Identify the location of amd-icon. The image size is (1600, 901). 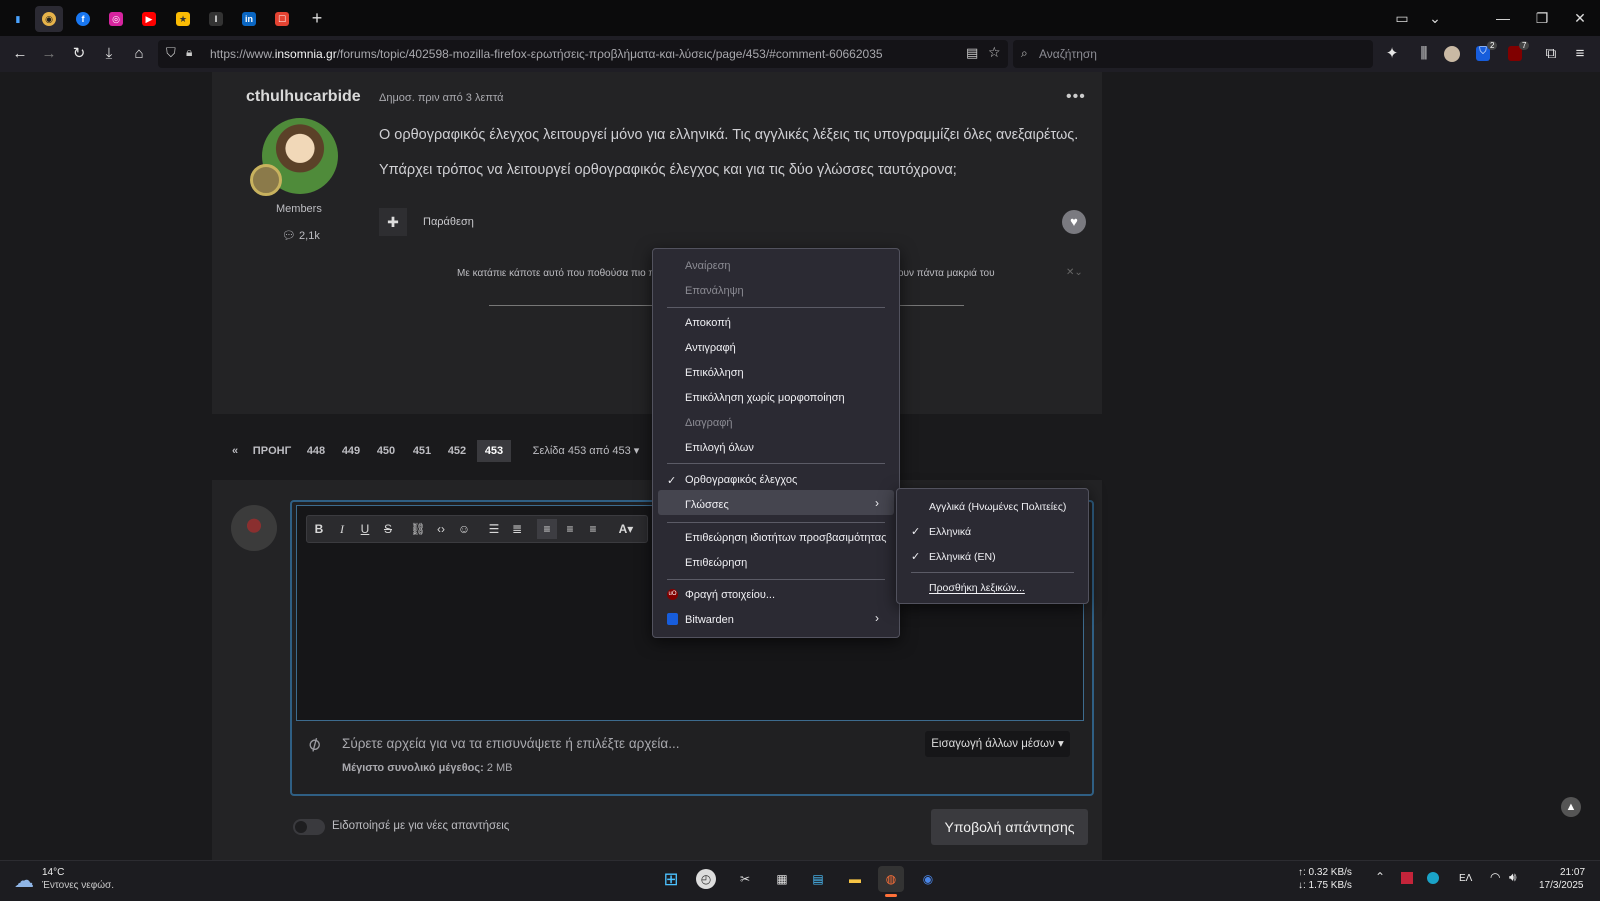
(1407, 878).